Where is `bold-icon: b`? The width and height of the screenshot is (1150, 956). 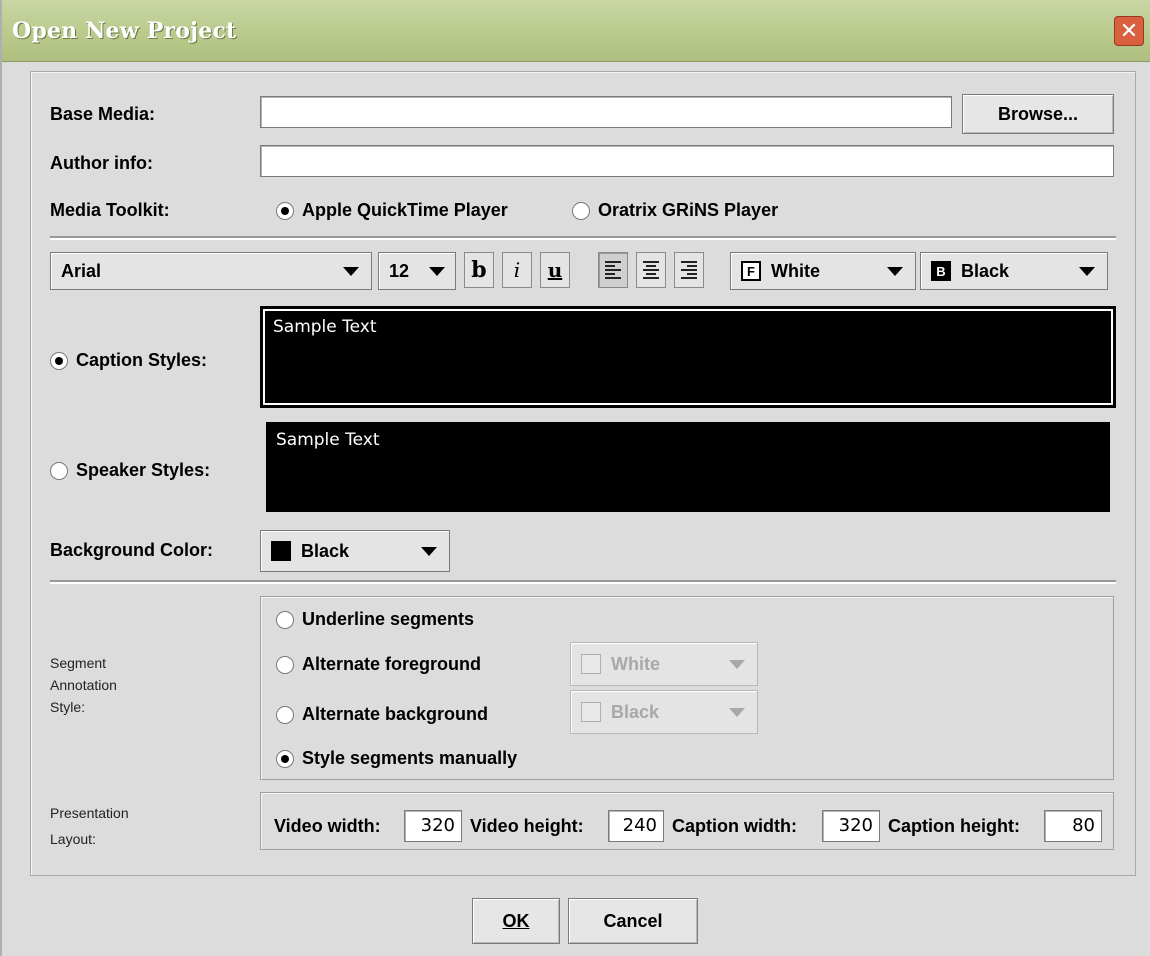 bold-icon: b is located at coordinates (479, 270).